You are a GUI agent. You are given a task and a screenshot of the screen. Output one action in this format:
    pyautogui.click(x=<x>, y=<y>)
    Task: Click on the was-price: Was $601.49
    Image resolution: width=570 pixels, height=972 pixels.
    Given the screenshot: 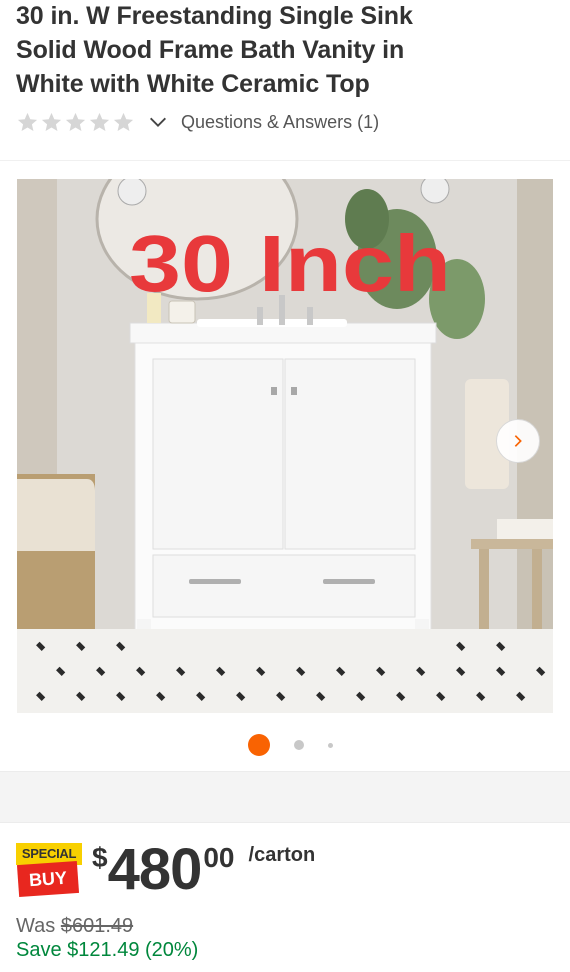 What is the action you would take?
    pyautogui.click(x=74, y=926)
    